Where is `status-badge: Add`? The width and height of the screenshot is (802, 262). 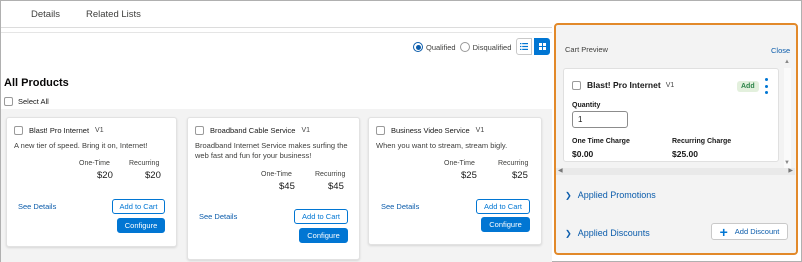 status-badge: Add is located at coordinates (748, 86).